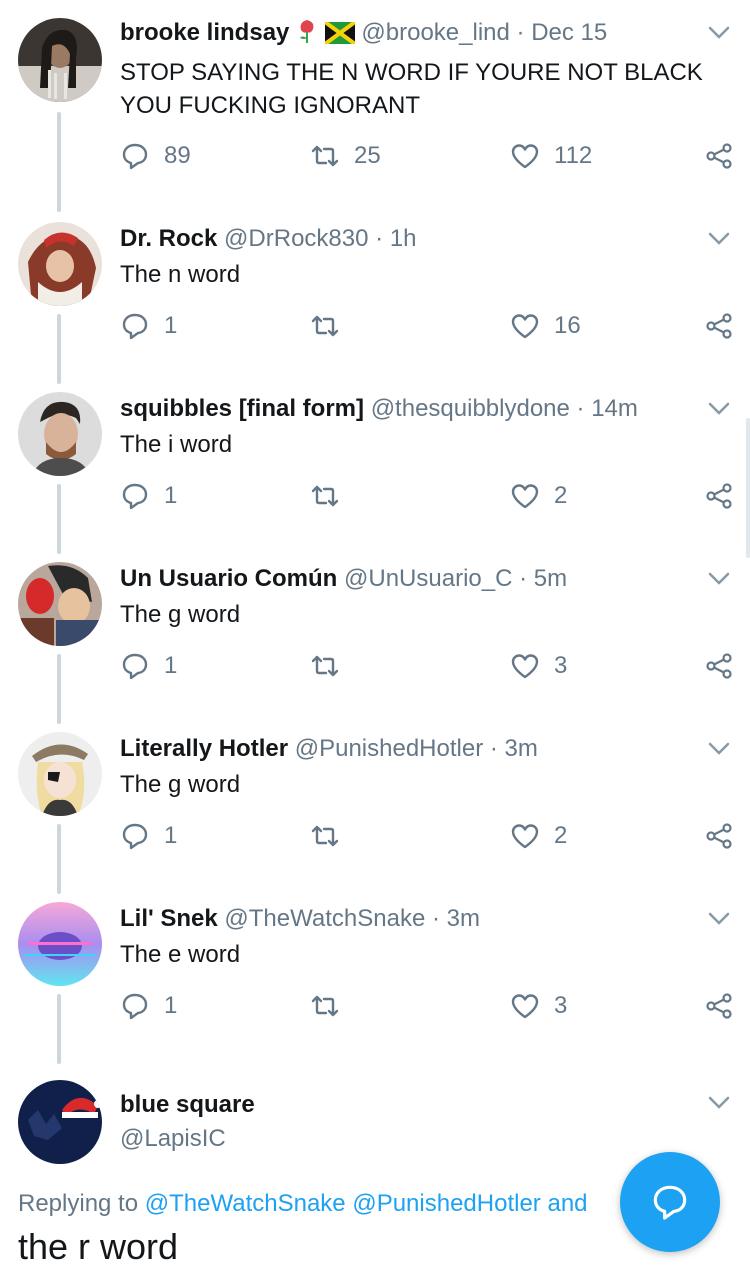  What do you see at coordinates (169, 918) in the screenshot?
I see `display-name: Lil' Snek` at bounding box center [169, 918].